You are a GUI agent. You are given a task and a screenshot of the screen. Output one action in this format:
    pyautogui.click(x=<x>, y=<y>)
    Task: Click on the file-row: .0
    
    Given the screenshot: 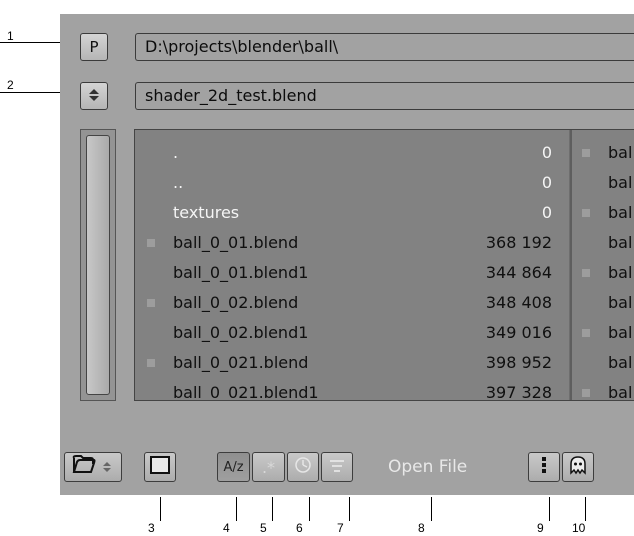 What is the action you would take?
    pyautogui.click(x=352, y=153)
    